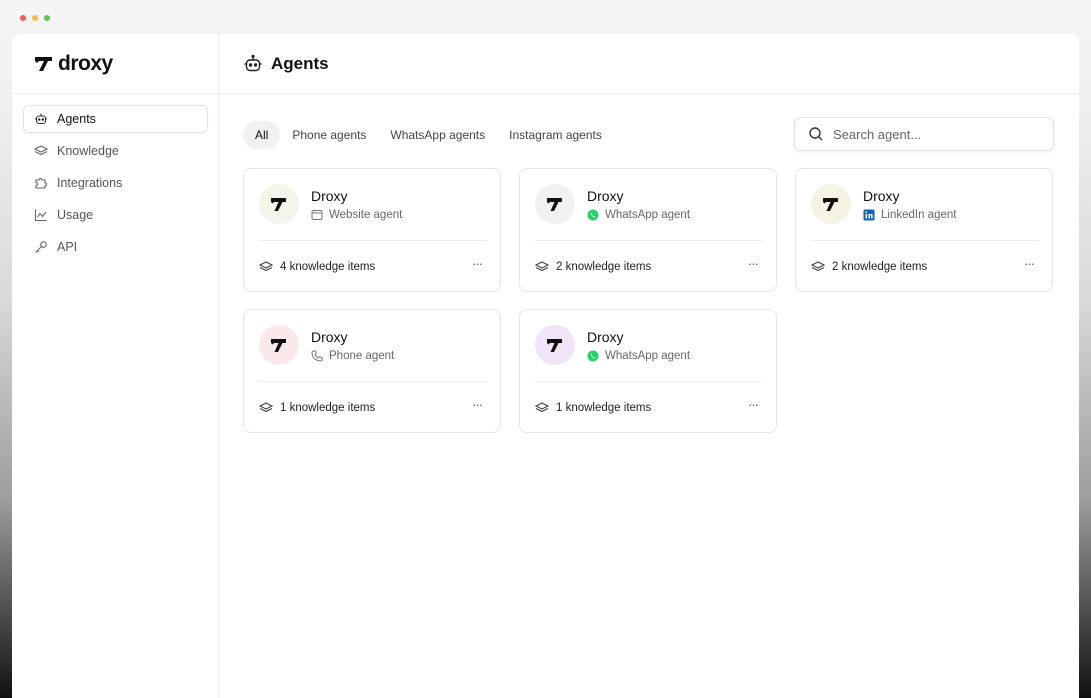 The image size is (1091, 698). What do you see at coordinates (816, 134) in the screenshot?
I see `search-icon` at bounding box center [816, 134].